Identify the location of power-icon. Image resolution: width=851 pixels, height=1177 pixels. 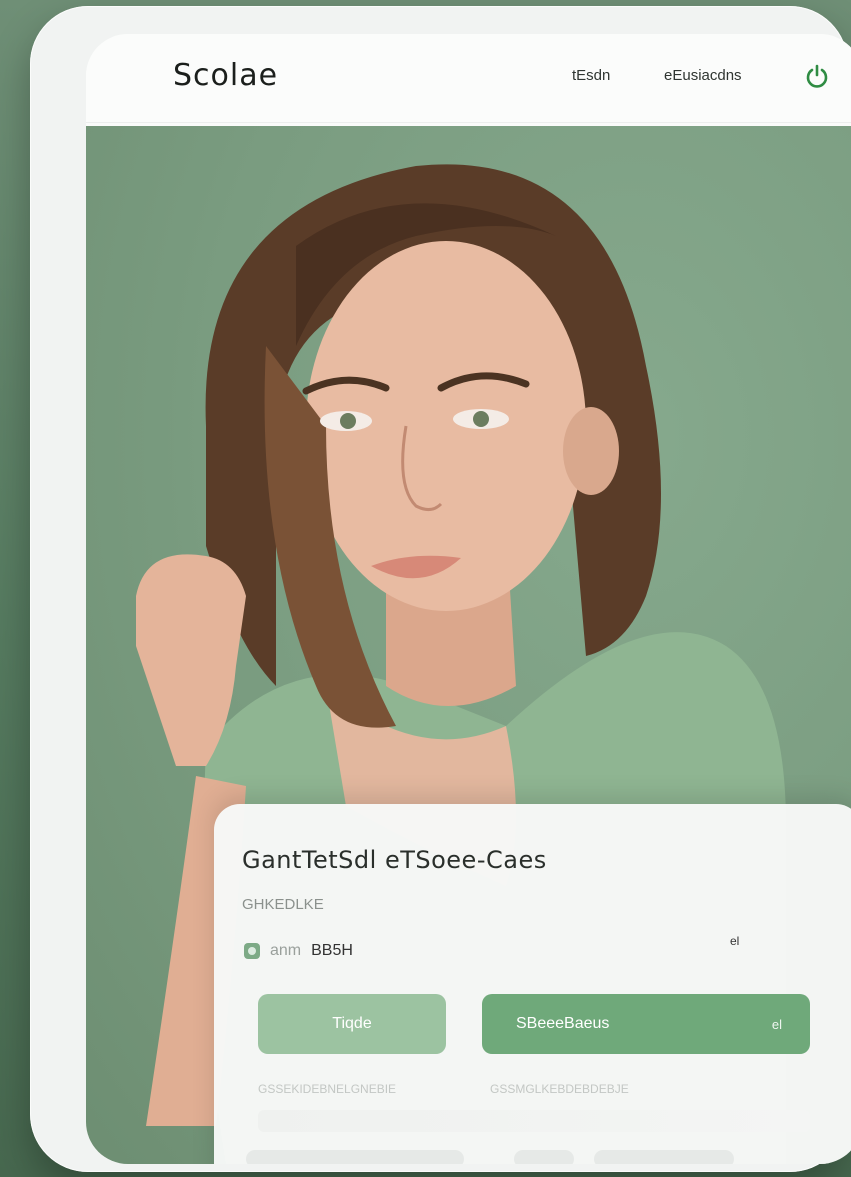
(817, 77).